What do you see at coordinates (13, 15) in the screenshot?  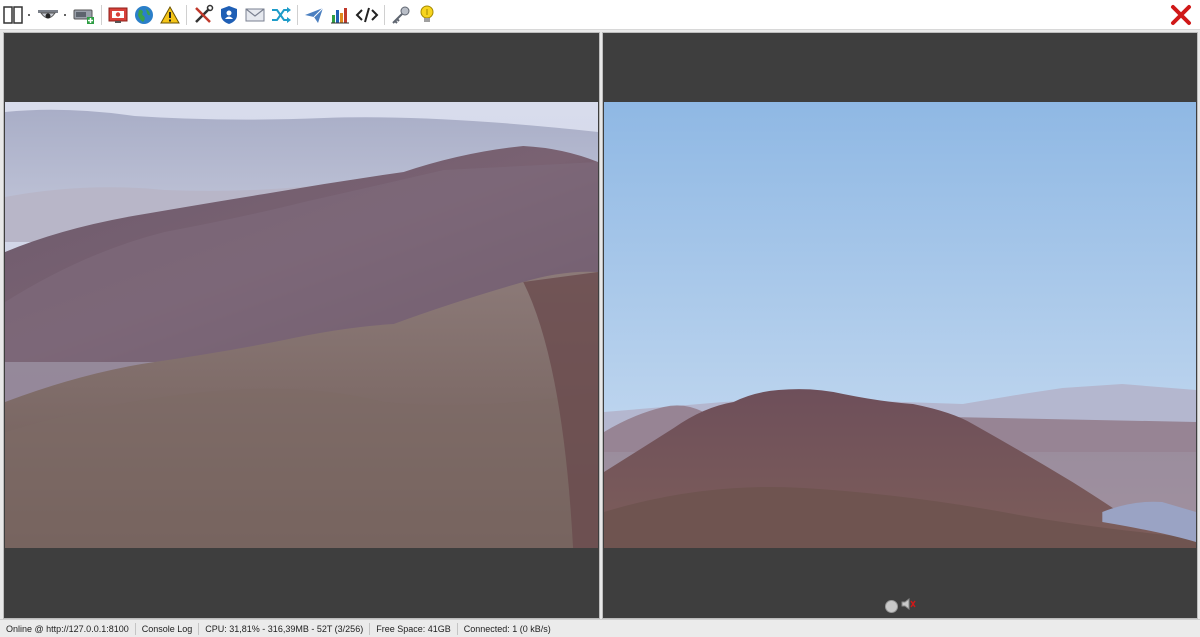 I see `layout-columns-icon` at bounding box center [13, 15].